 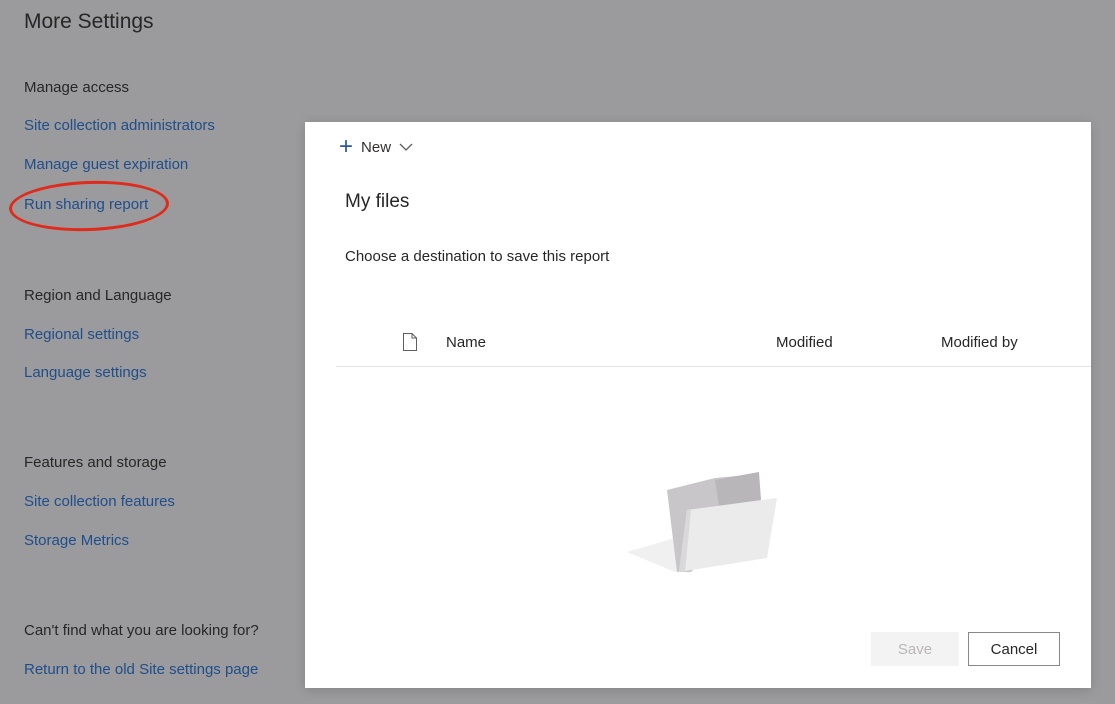 What do you see at coordinates (346, 146) in the screenshot?
I see `plus-icon: +` at bounding box center [346, 146].